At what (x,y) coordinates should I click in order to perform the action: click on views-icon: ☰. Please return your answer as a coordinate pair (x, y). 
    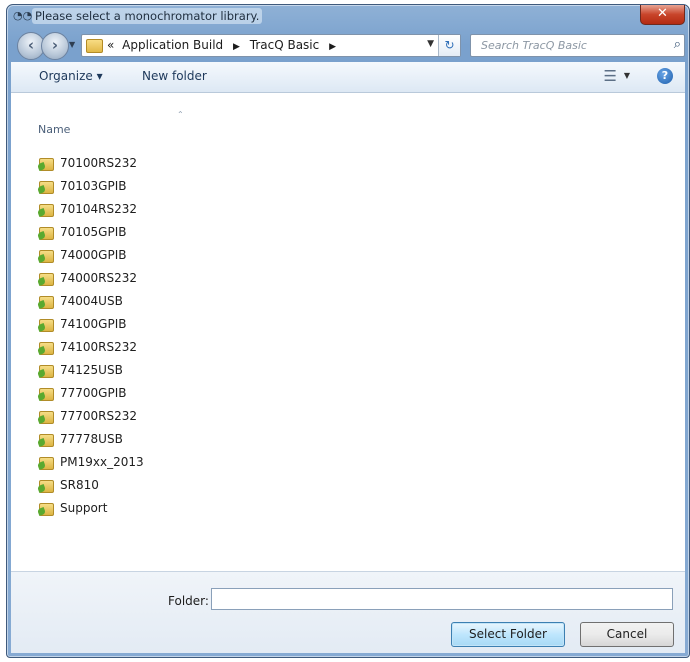
    Looking at the image, I should click on (610, 76).